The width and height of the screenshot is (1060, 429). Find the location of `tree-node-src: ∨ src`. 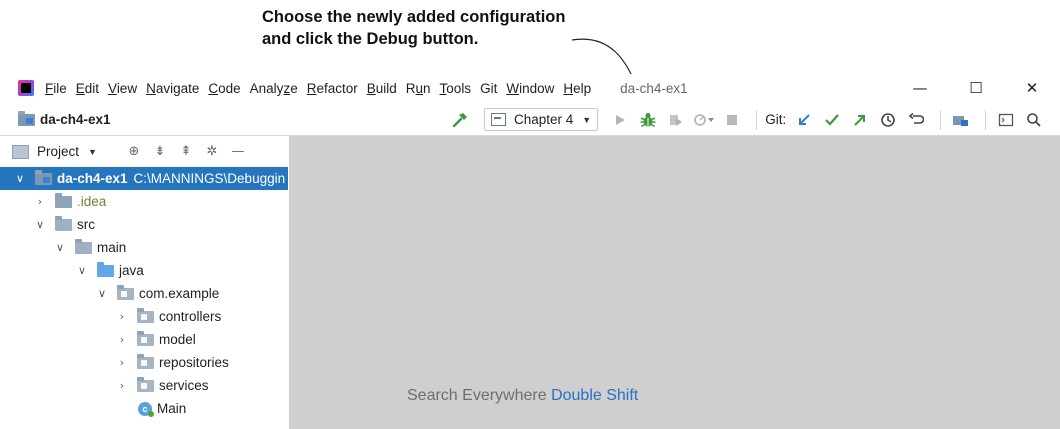

tree-node-src: ∨ src is located at coordinates (144, 224).